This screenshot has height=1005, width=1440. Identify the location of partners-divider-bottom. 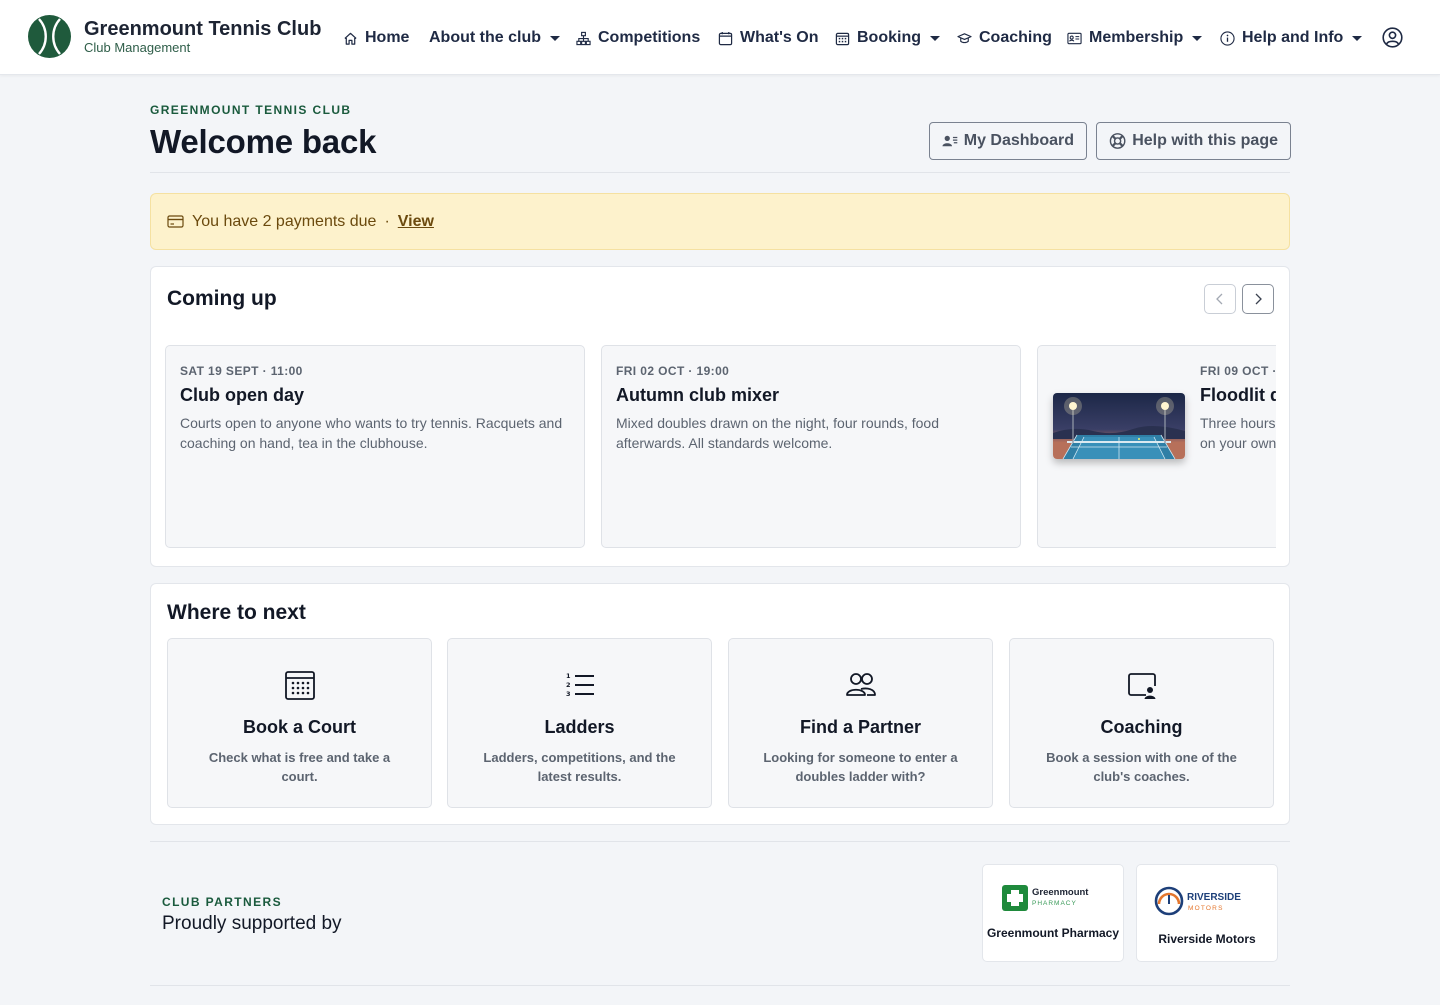
(720, 985).